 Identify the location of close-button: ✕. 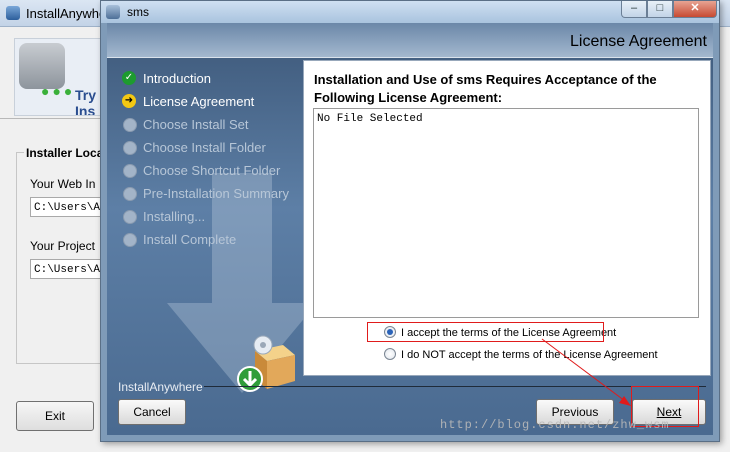
(695, 9).